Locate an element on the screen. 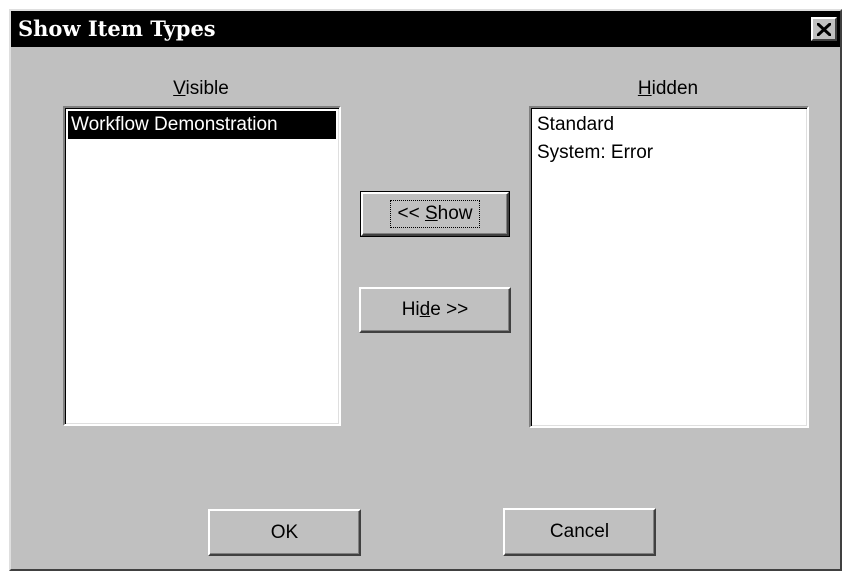  show-button-label: << Show is located at coordinates (435, 214).